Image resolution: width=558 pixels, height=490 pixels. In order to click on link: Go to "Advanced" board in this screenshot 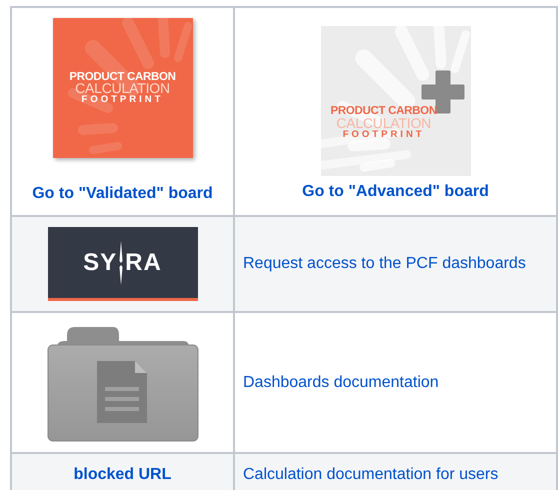, I will do `click(395, 192)`.